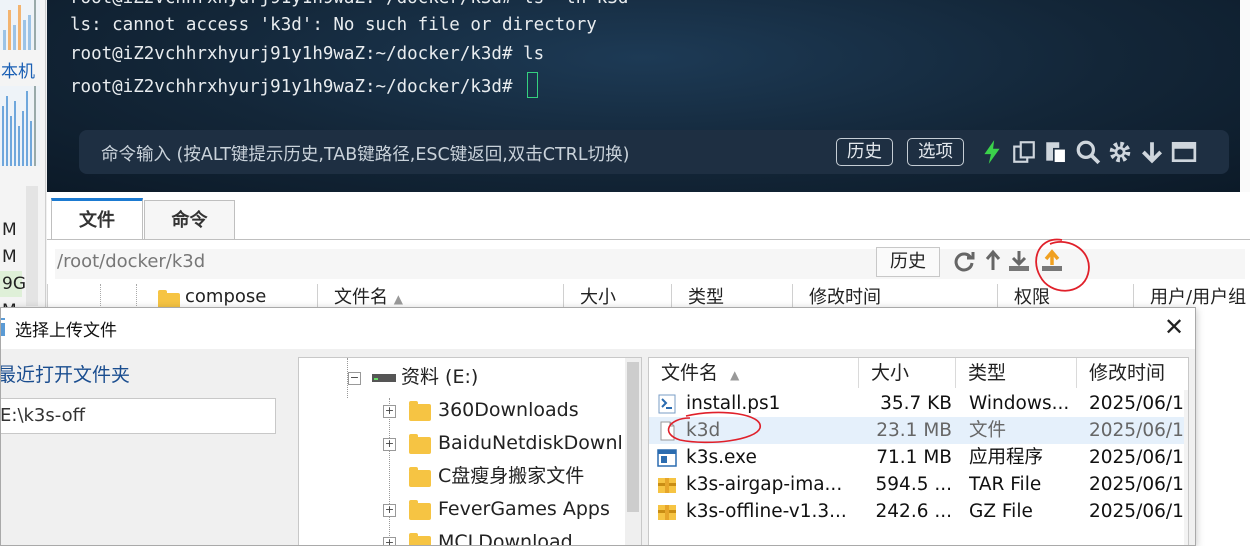 This screenshot has height=546, width=1250. I want to click on file-row-k3d: k3d 23.1 MB 文件 2025/06/1, so click(918, 430).